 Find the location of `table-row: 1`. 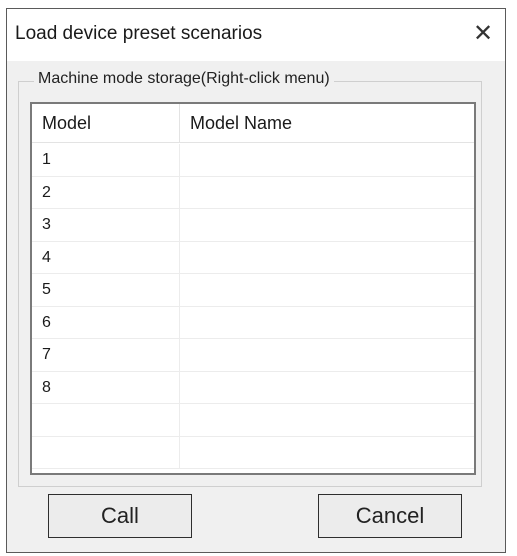

table-row: 1 is located at coordinates (253, 160).